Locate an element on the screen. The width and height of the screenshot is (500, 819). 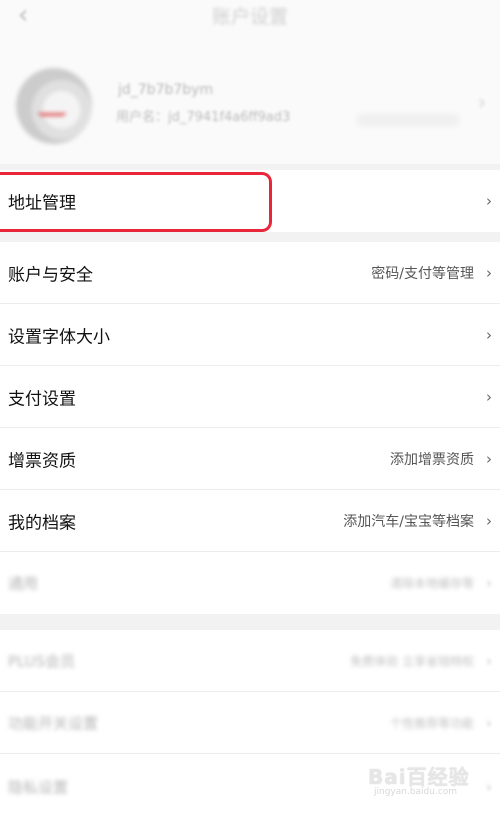
watermark-logo: Bai百经验 is located at coordinates (419, 777).